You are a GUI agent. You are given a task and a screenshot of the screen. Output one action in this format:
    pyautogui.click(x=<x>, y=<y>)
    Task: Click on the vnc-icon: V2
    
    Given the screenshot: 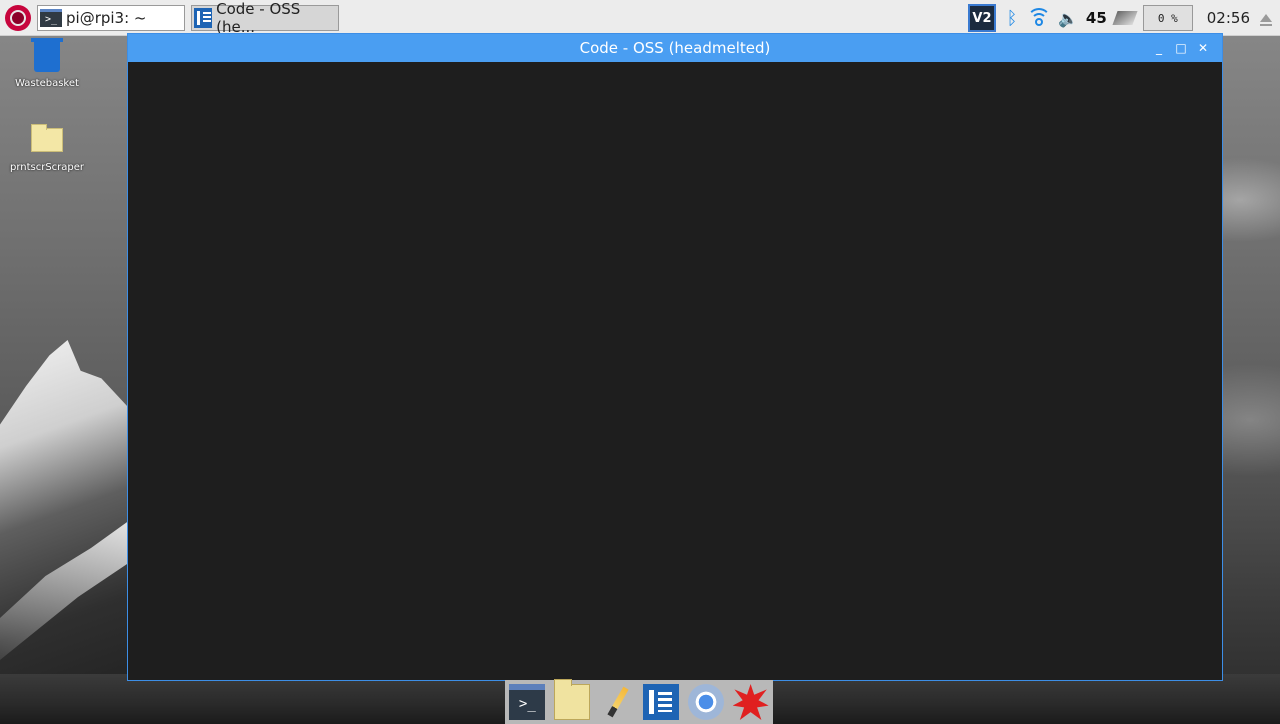 What is the action you would take?
    pyautogui.click(x=981, y=18)
    